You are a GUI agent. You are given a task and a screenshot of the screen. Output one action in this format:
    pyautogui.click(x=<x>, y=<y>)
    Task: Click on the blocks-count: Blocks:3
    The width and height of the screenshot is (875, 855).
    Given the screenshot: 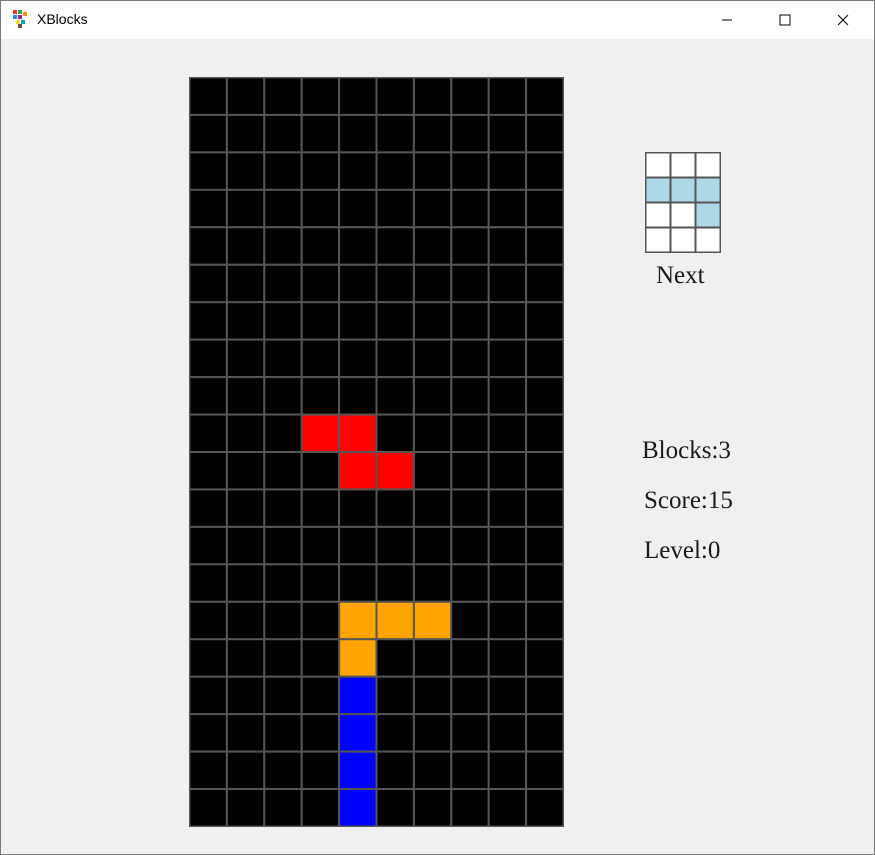 What is the action you would take?
    pyautogui.click(x=686, y=450)
    